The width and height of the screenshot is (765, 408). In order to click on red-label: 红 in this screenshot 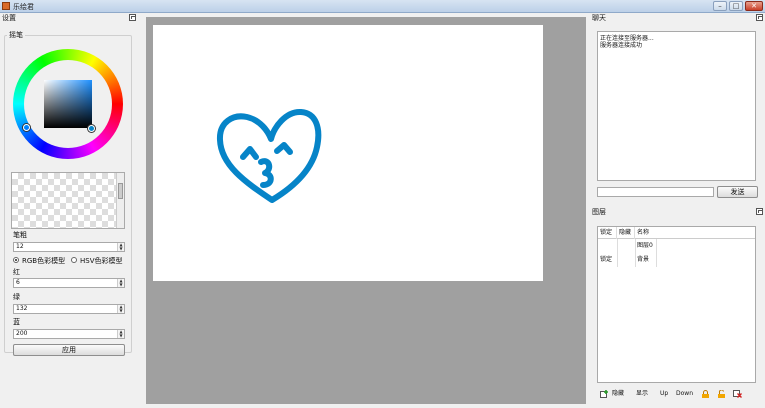, I will do `click(16, 272)`.